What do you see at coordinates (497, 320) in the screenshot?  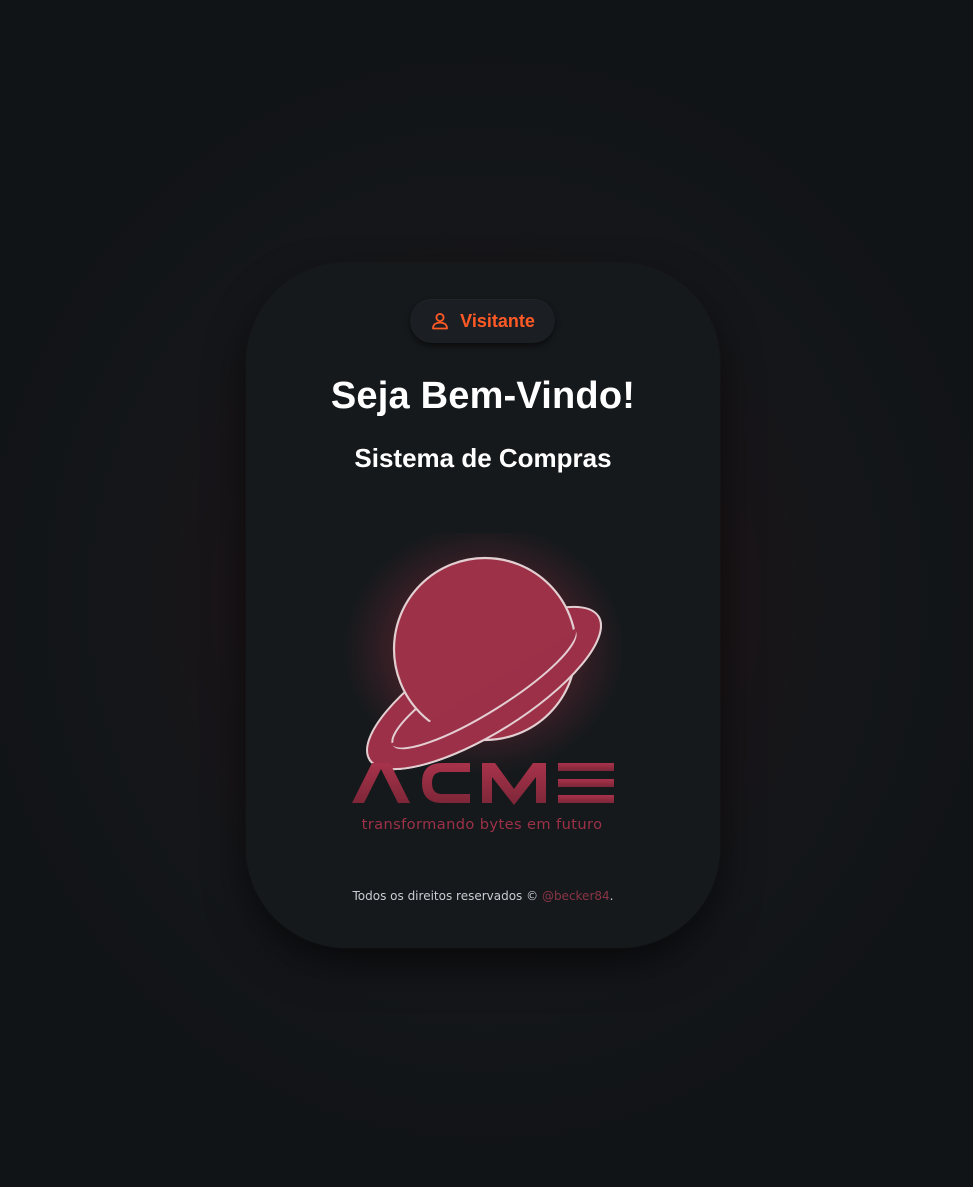 I see `user-label: Visitante` at bounding box center [497, 320].